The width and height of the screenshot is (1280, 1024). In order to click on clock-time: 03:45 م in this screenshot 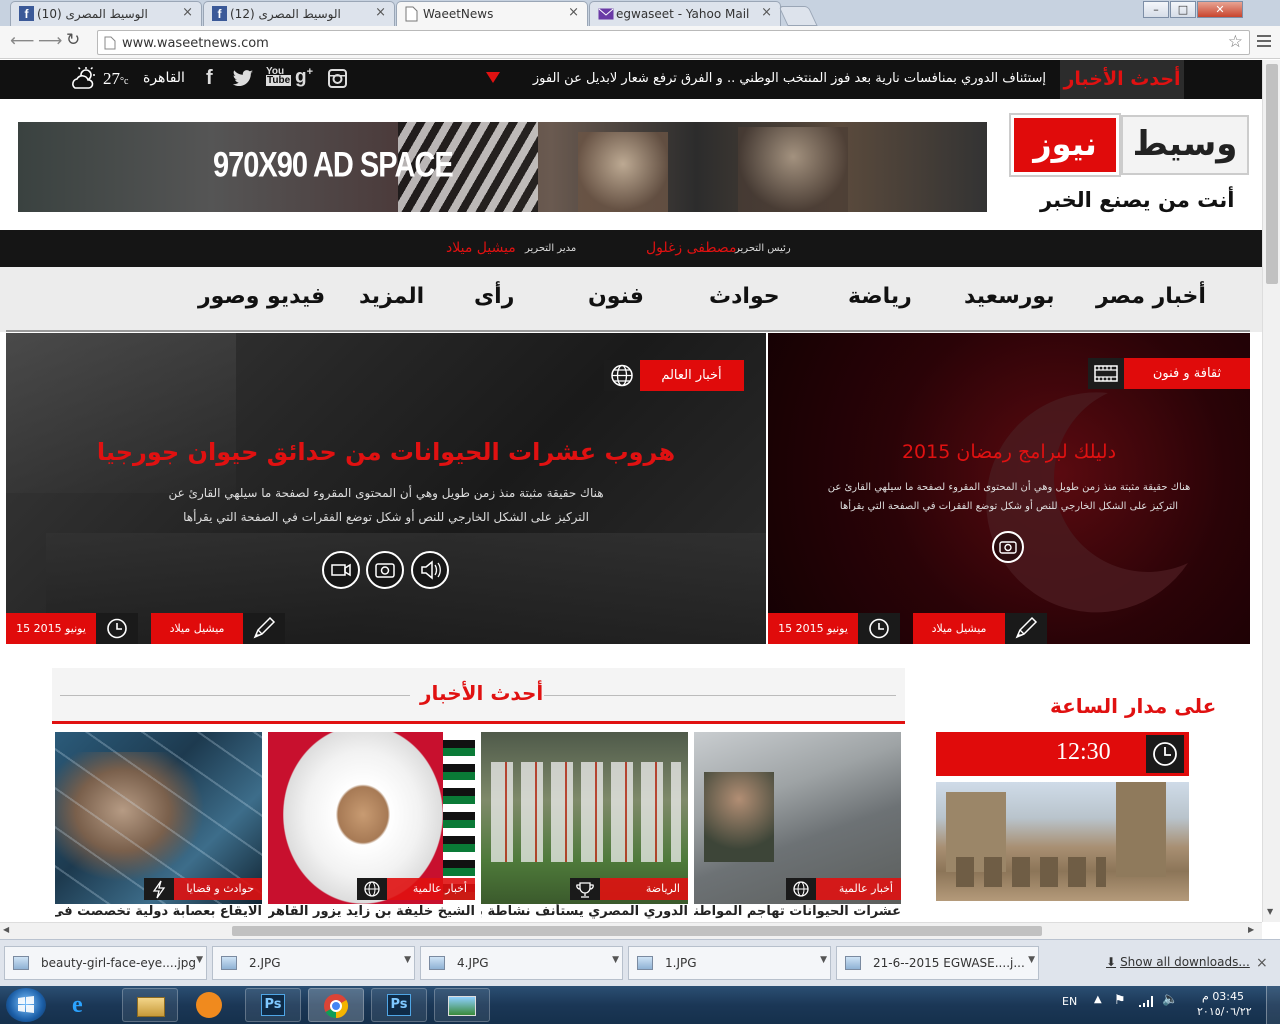, I will do `click(1223, 996)`.